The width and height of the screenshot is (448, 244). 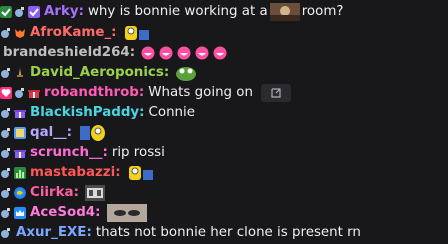 What do you see at coordinates (224, 153) in the screenshot?
I see `chat-message-row: scrunch__: rip rossi` at bounding box center [224, 153].